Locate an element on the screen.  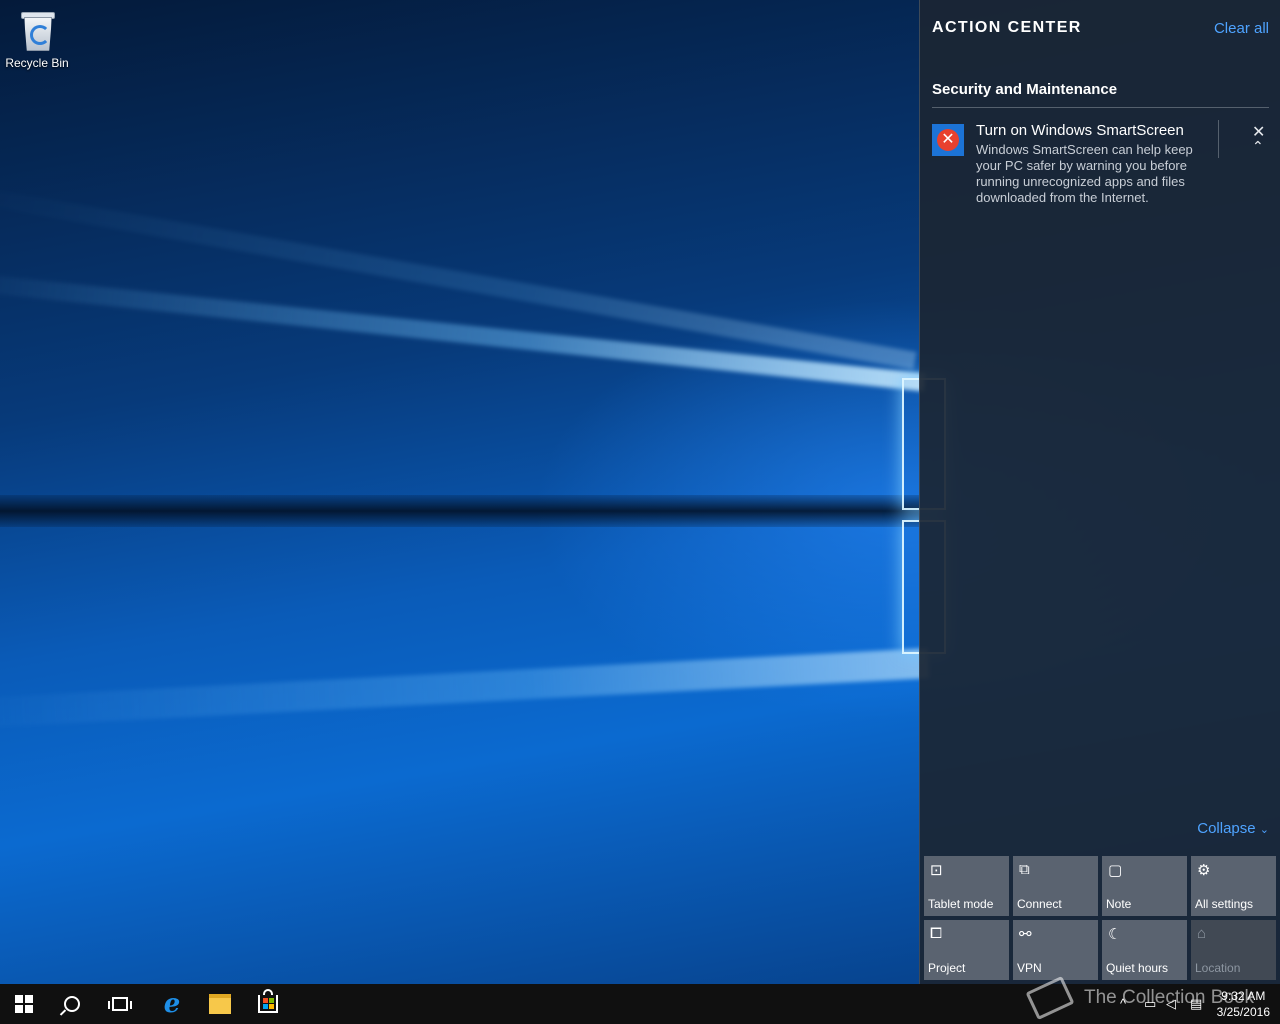
store-icon is located at coordinates (268, 1001).